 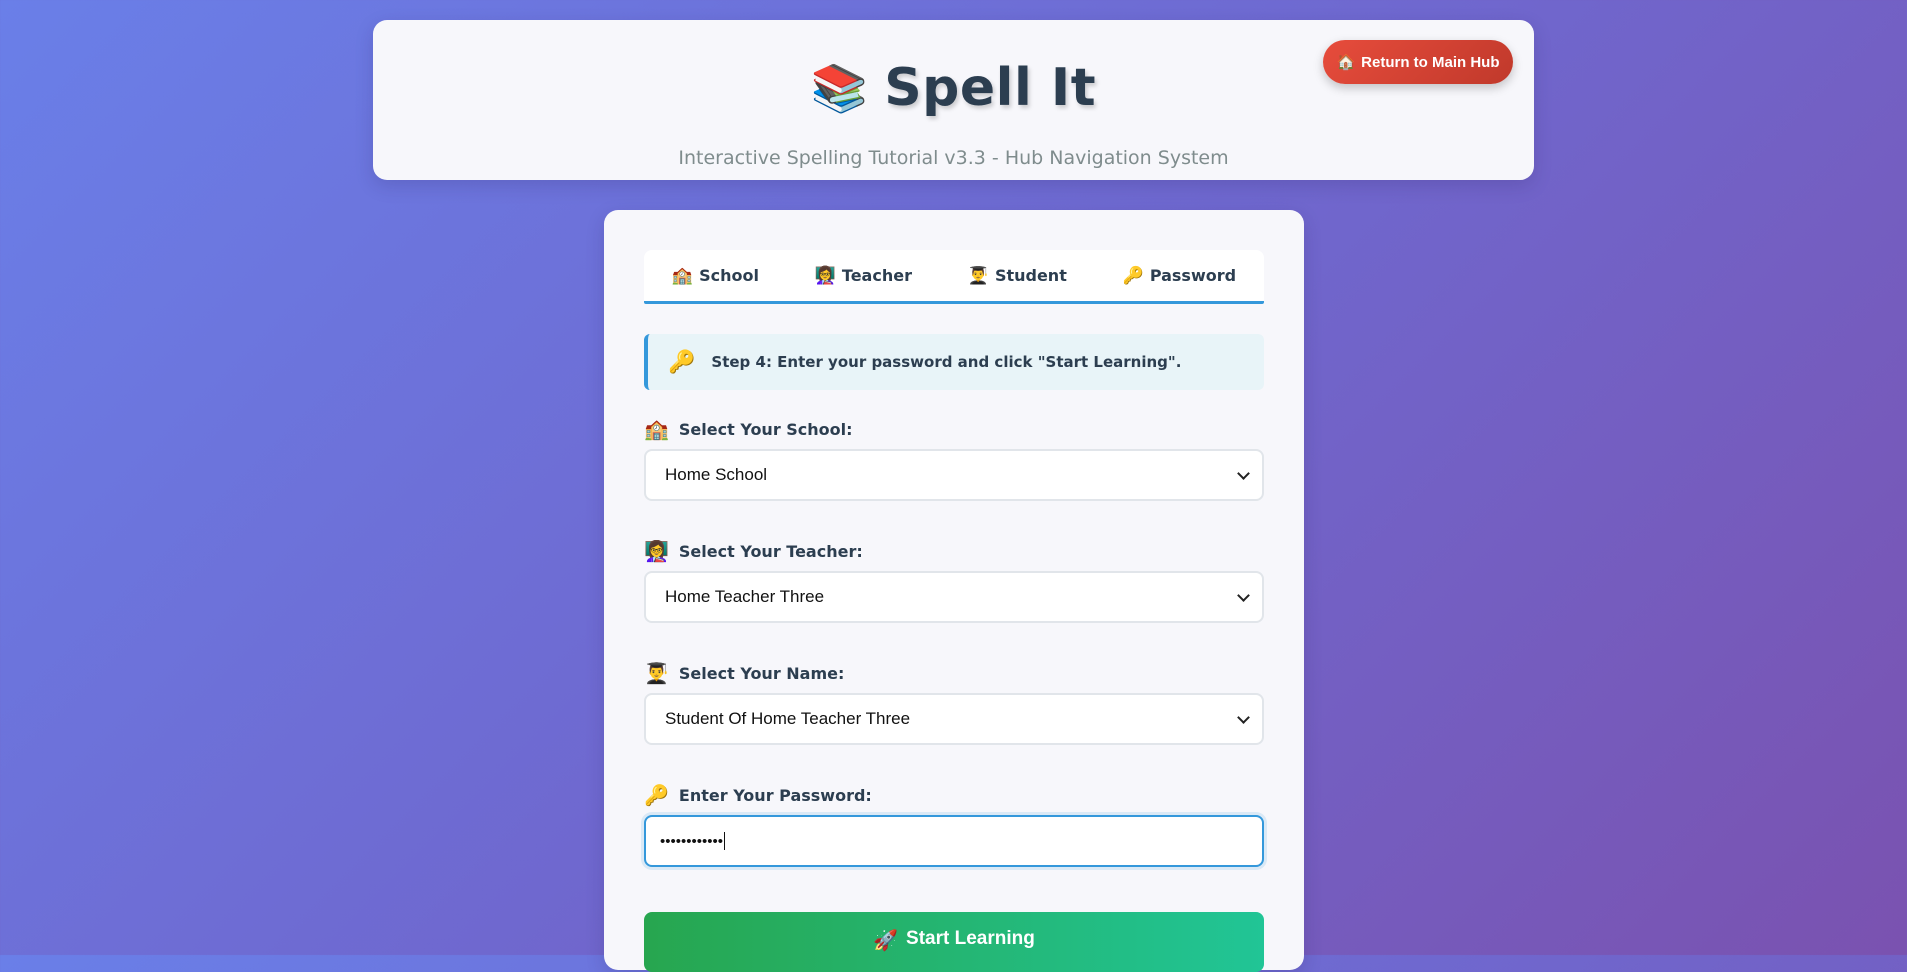 What do you see at coordinates (954, 841) in the screenshot?
I see `password-input: ••••••••••••` at bounding box center [954, 841].